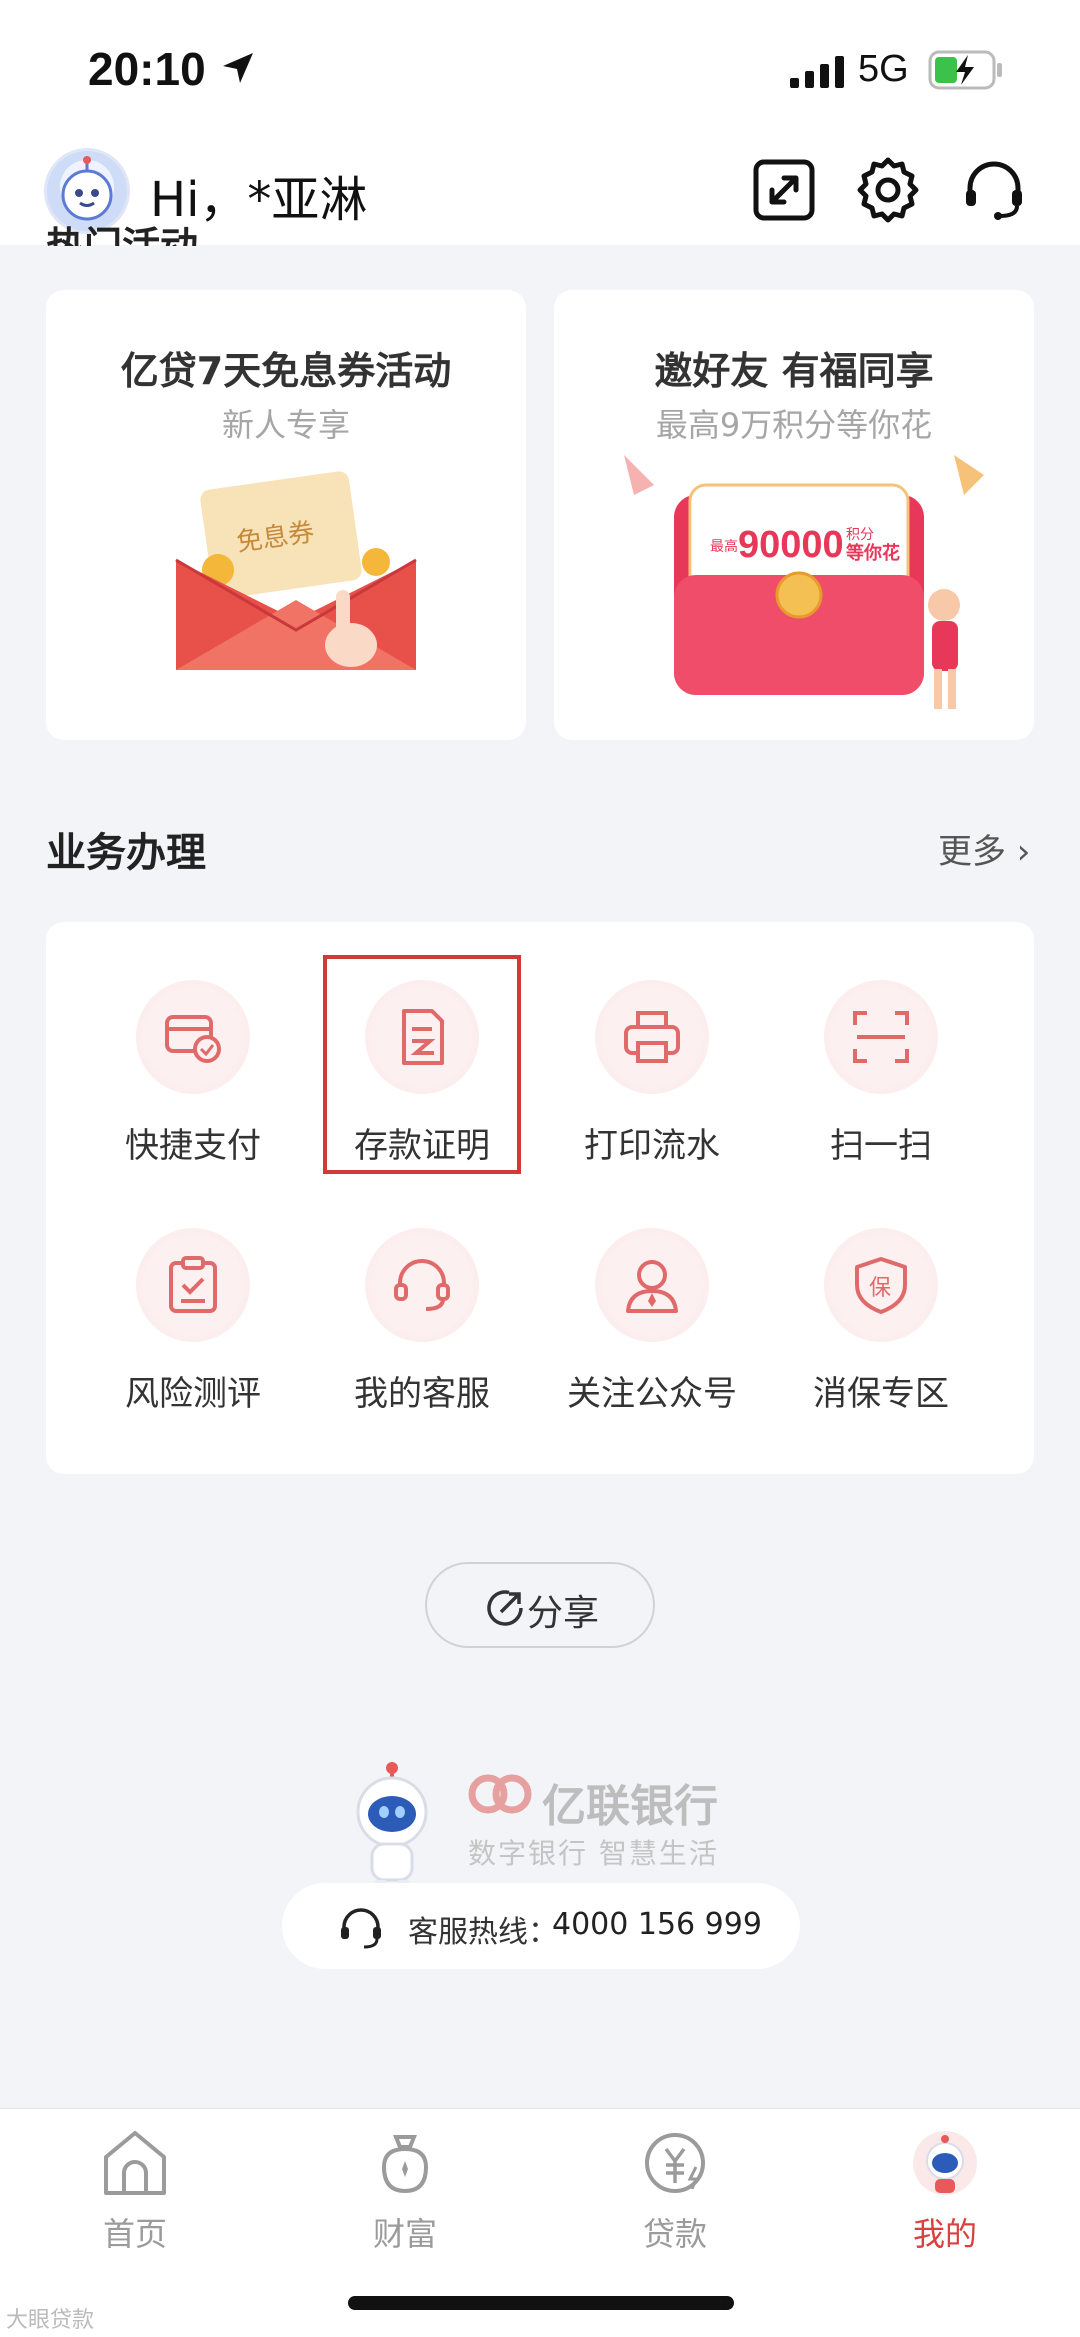 The width and height of the screenshot is (1080, 2337). Describe the element at coordinates (404, 2234) in the screenshot. I see `tab-label: 财富` at that location.